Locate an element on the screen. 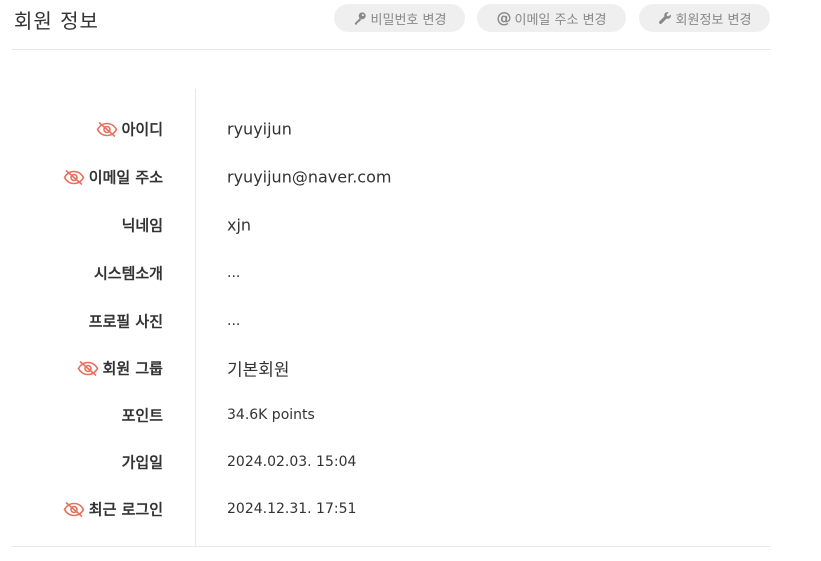 The image size is (821, 561). page-title: 회원 정보 is located at coordinates (56, 21).